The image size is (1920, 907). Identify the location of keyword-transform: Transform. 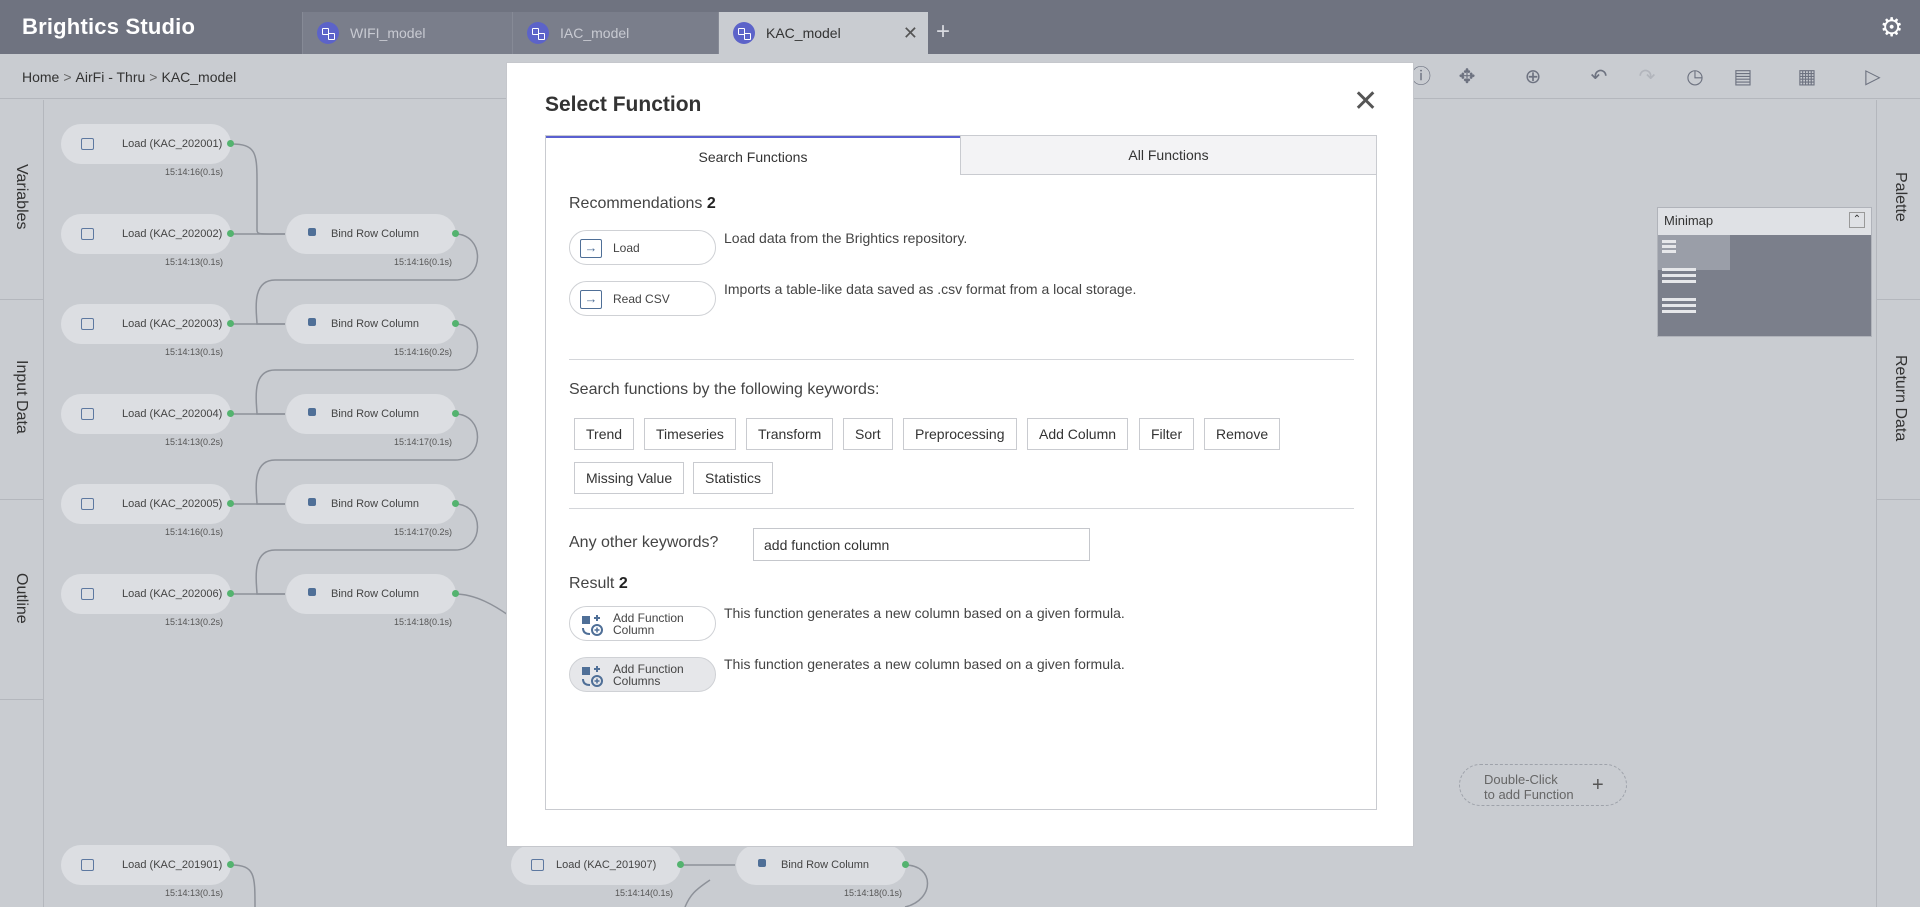
(790, 434).